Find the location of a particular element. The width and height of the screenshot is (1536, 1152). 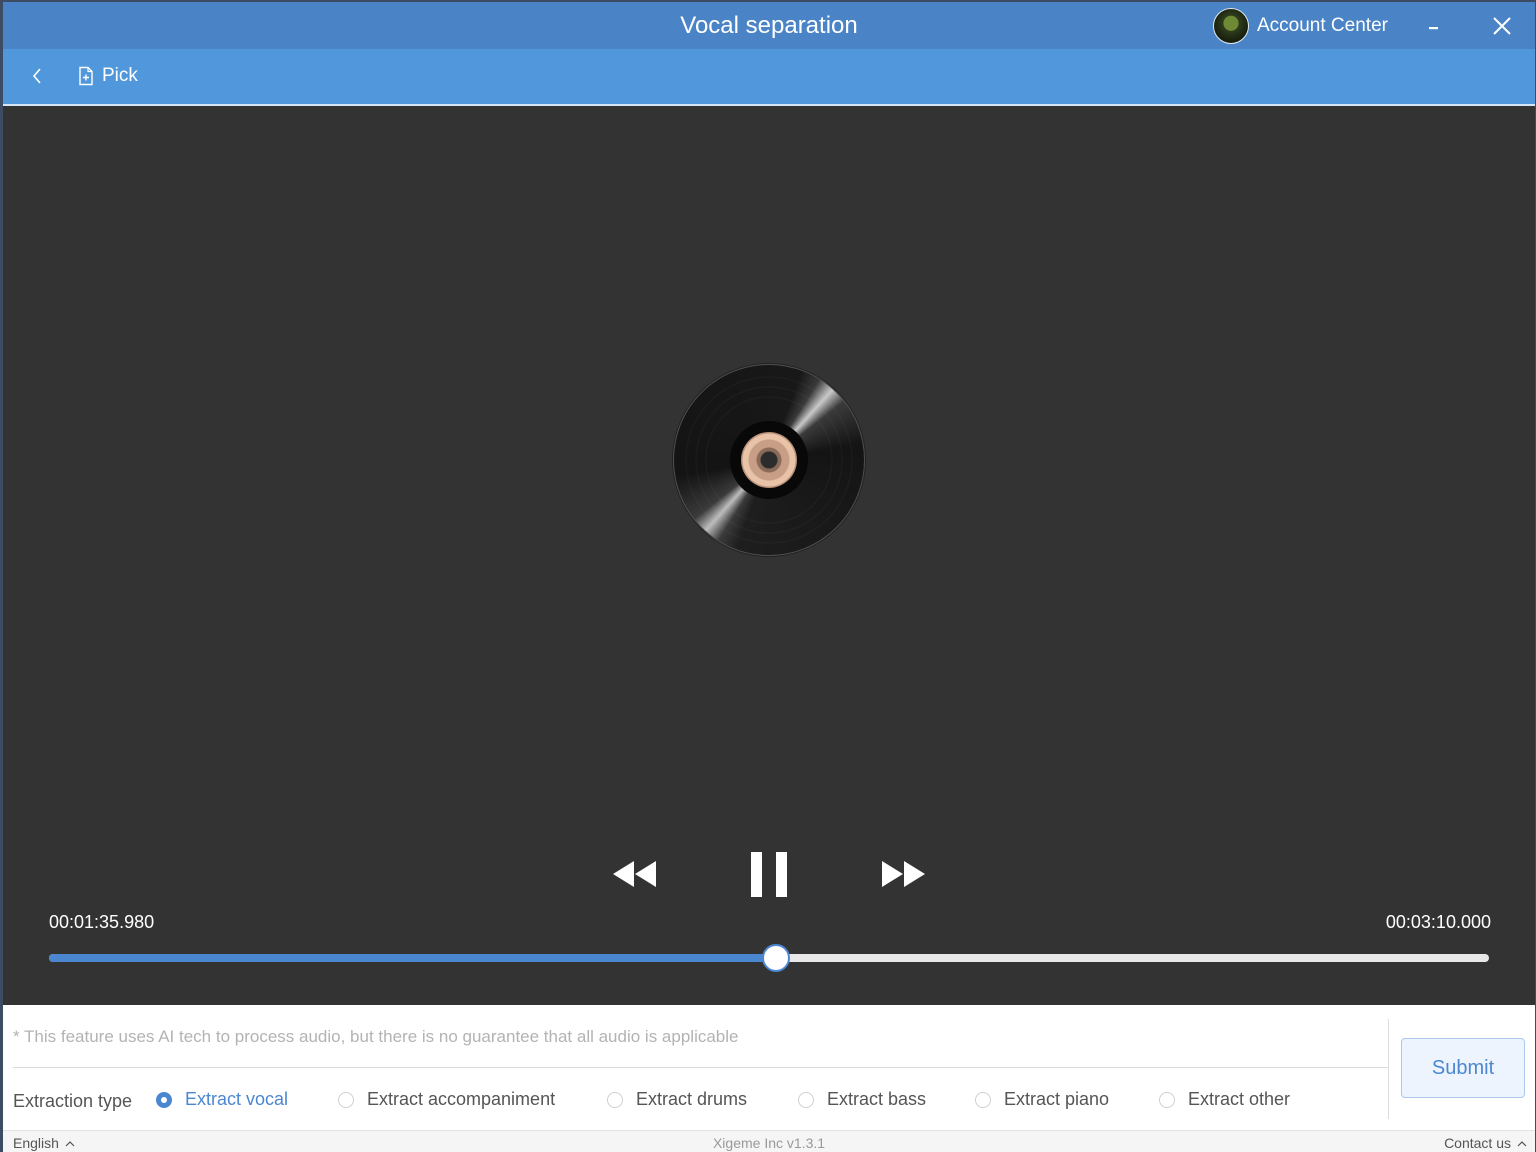

chevron-left-icon is located at coordinates (36, 76).